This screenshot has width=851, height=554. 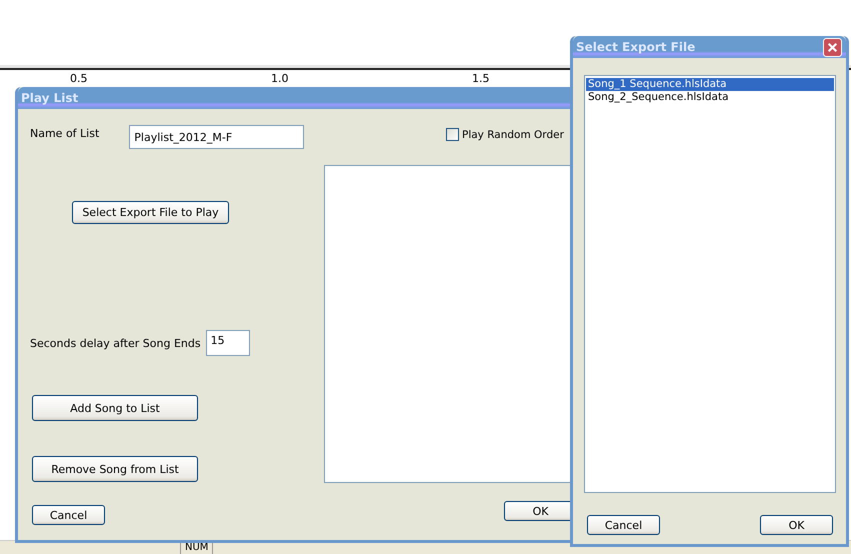 What do you see at coordinates (150, 212) in the screenshot?
I see `select-file-button: Select Export File to Play` at bounding box center [150, 212].